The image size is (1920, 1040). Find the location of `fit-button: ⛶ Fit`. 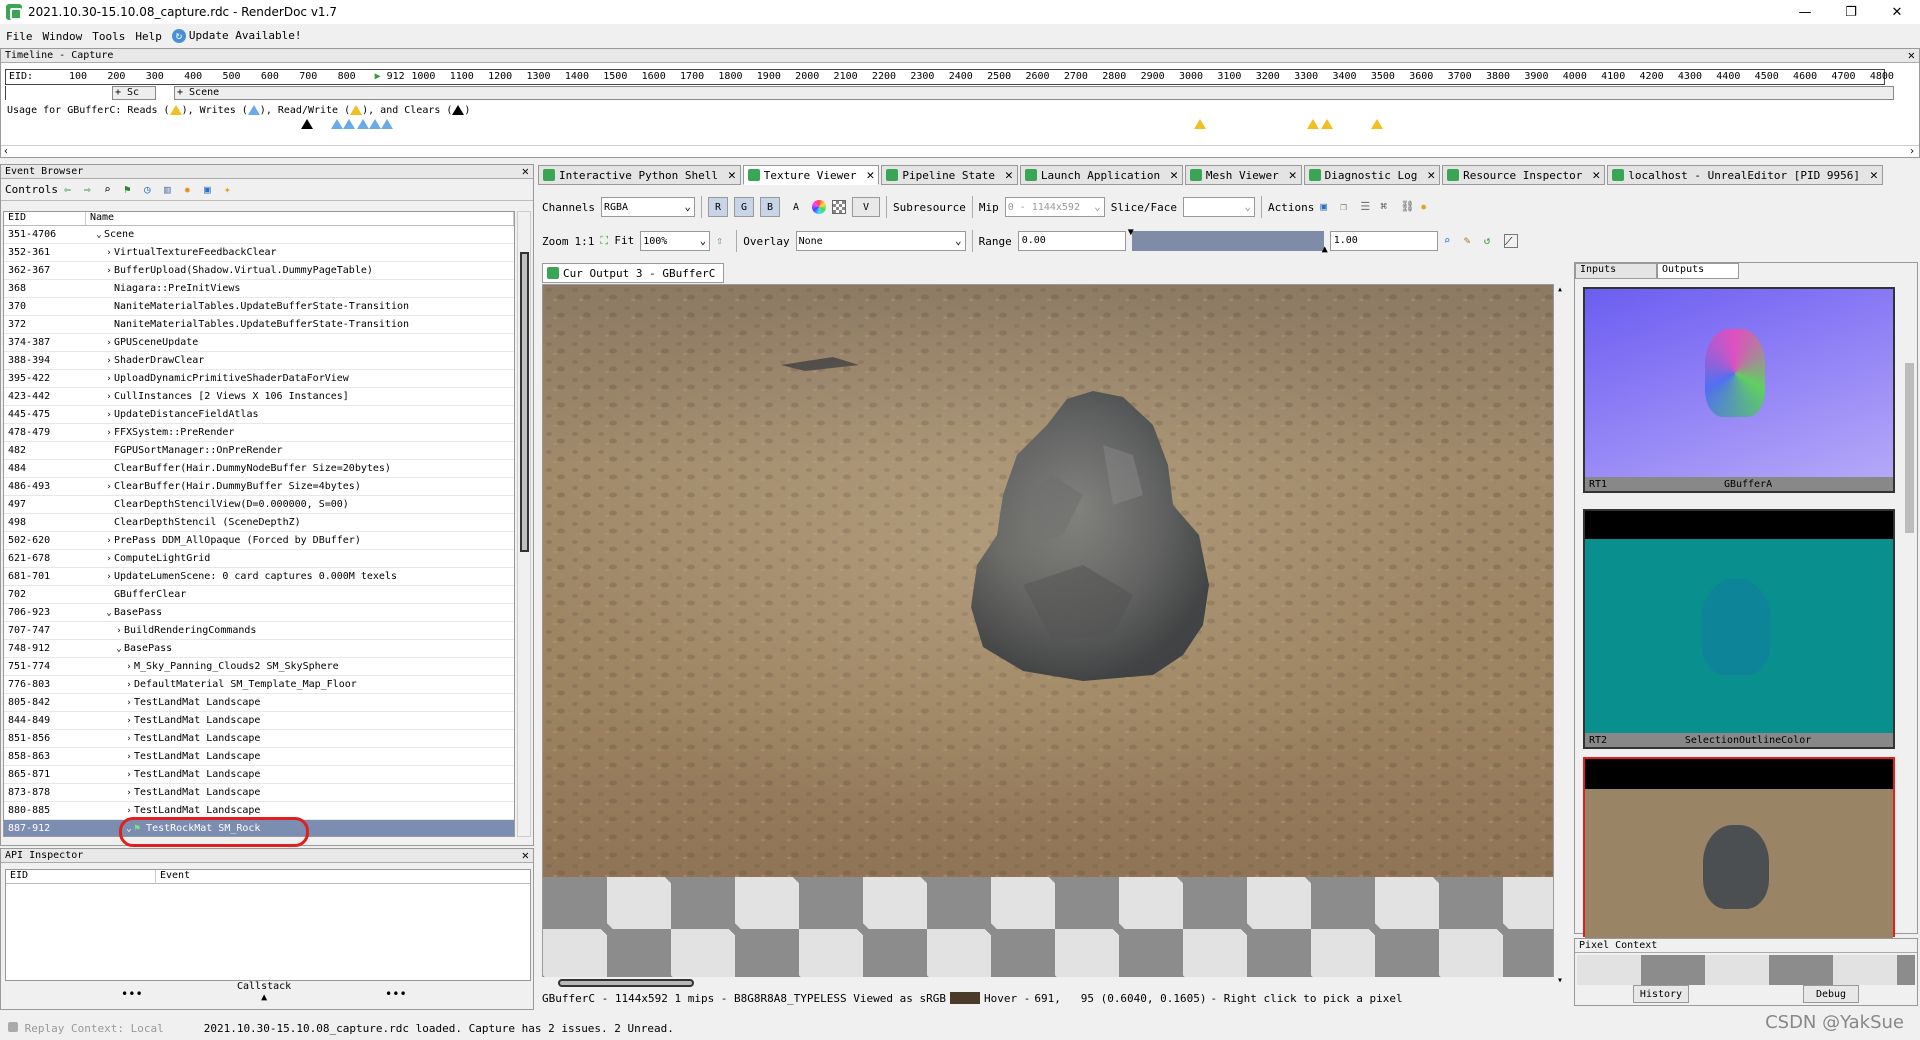

fit-button: ⛶ Fit is located at coordinates (617, 241).